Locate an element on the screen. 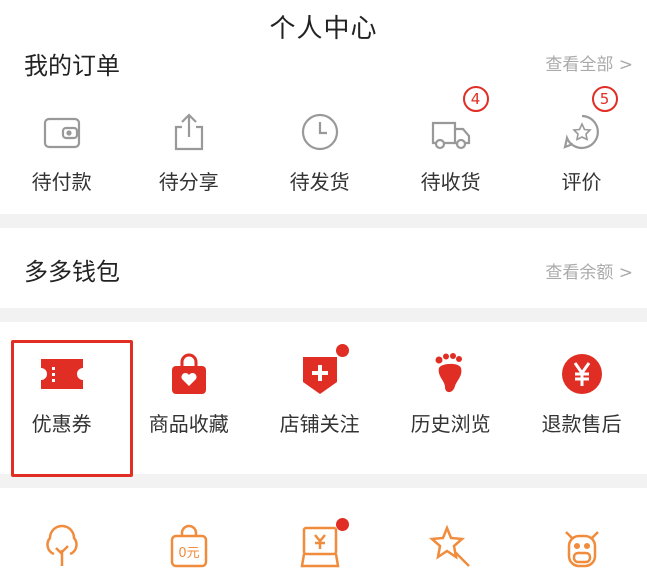 The width and height of the screenshot is (647, 578). service-label: 优惠券 is located at coordinates (61, 424).